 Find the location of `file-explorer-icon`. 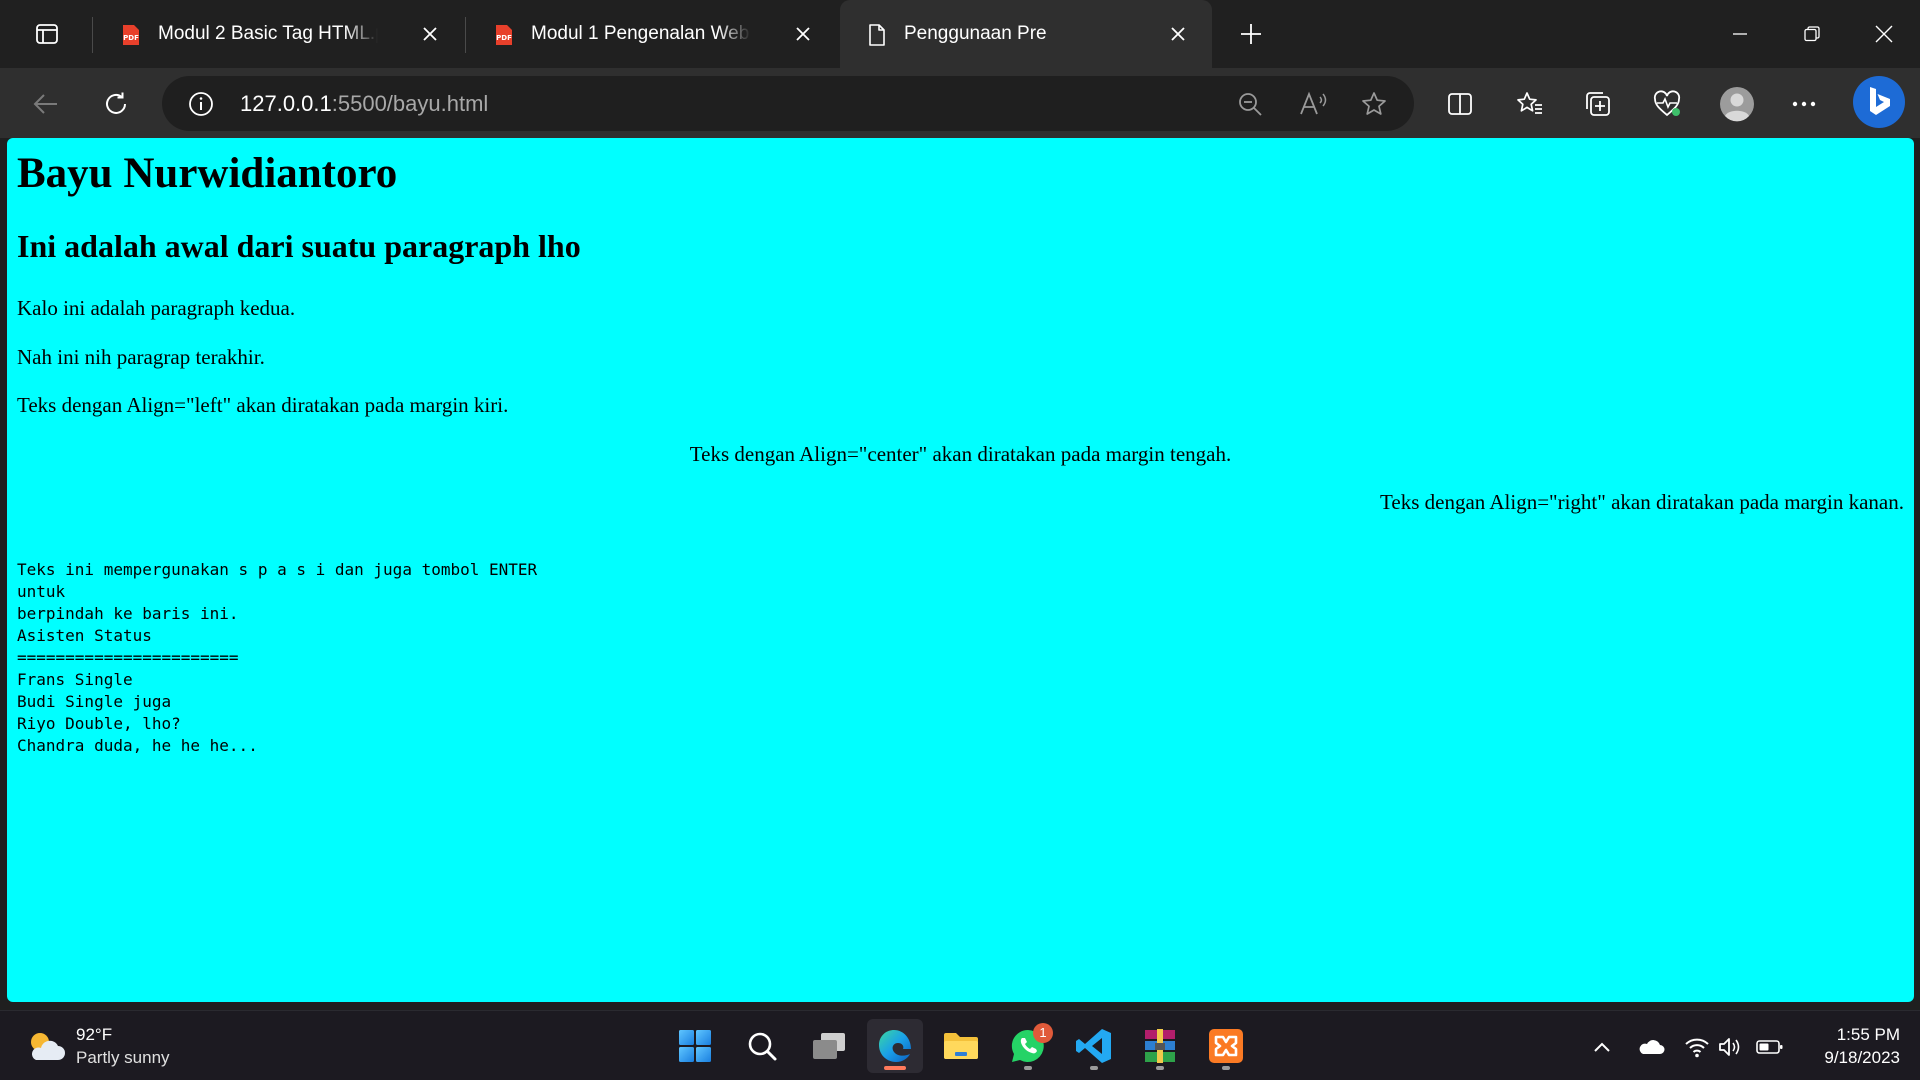

file-explorer-icon is located at coordinates (961, 1046).